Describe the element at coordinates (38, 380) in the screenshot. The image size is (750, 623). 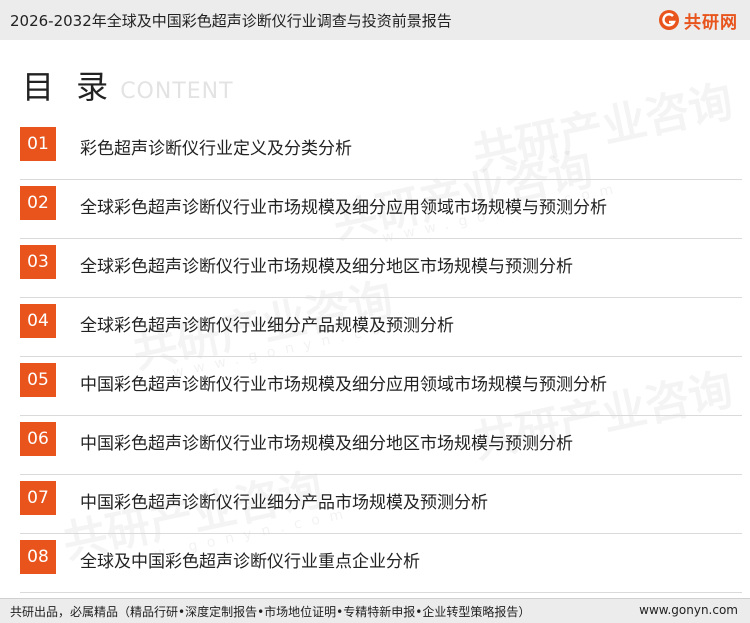
I see `toc-item-number: 05` at that location.